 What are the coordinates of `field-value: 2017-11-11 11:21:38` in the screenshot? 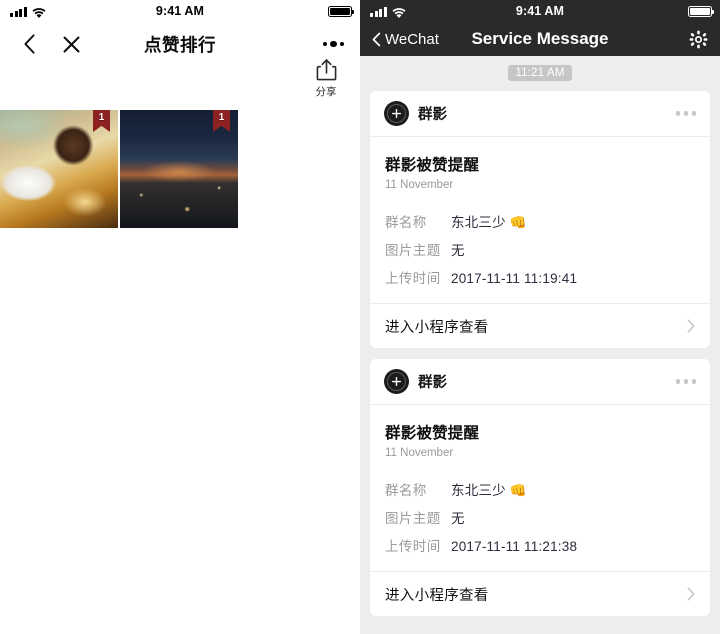 It's located at (514, 546).